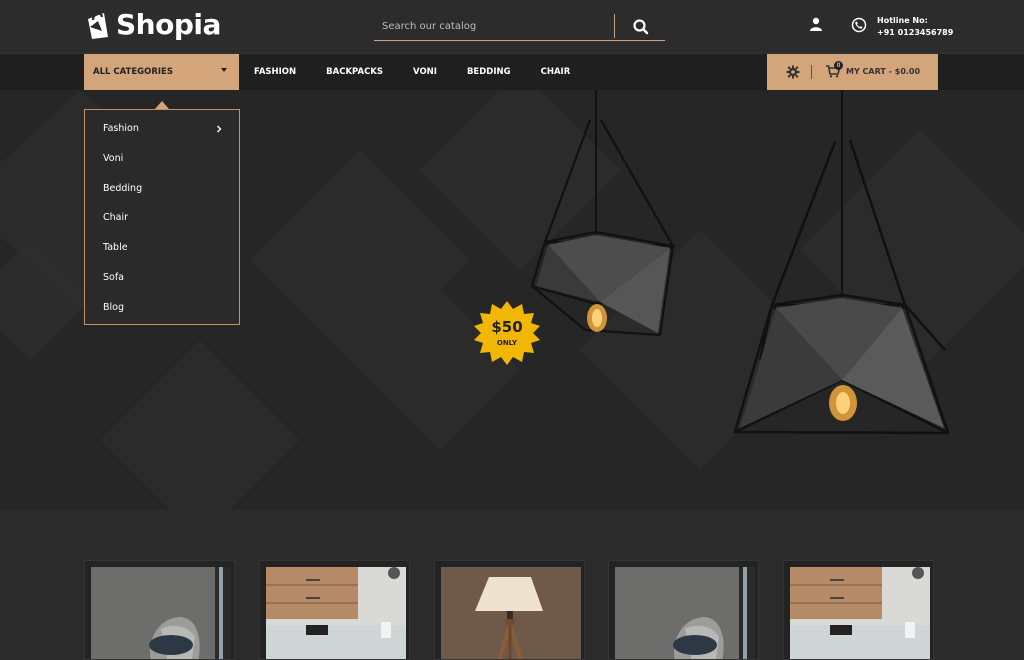 The width and height of the screenshot is (1024, 660). I want to click on logo-text: Shopia, so click(168, 24).